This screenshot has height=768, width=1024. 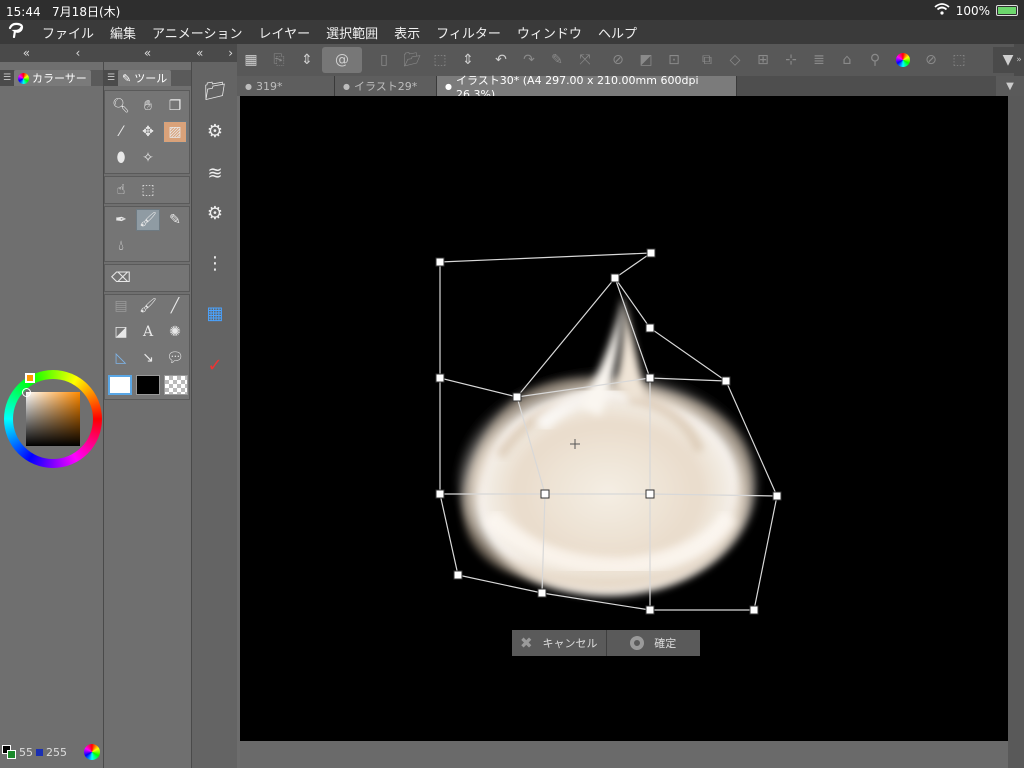 I want to click on material-icon: 📁︎, so click(x=215, y=91).